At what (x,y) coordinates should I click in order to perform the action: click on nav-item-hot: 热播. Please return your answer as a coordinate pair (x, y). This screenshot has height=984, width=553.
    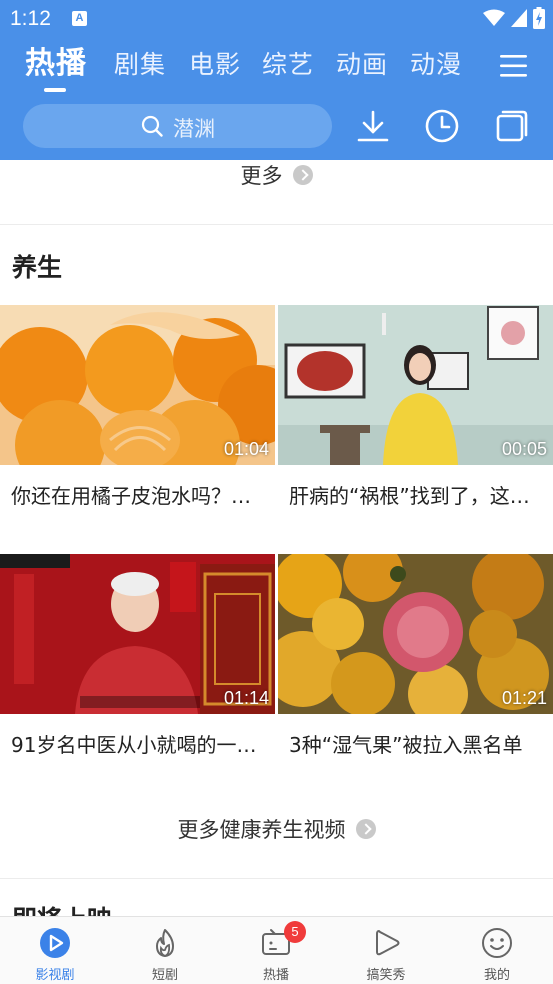
    Looking at the image, I should click on (276, 950).